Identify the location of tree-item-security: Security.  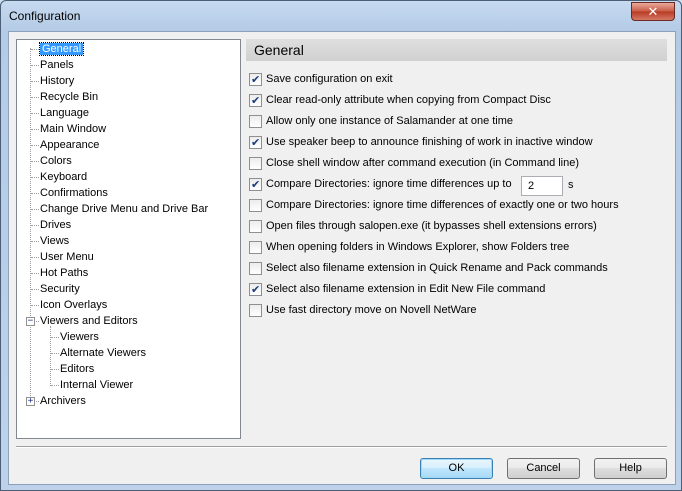
(60, 289).